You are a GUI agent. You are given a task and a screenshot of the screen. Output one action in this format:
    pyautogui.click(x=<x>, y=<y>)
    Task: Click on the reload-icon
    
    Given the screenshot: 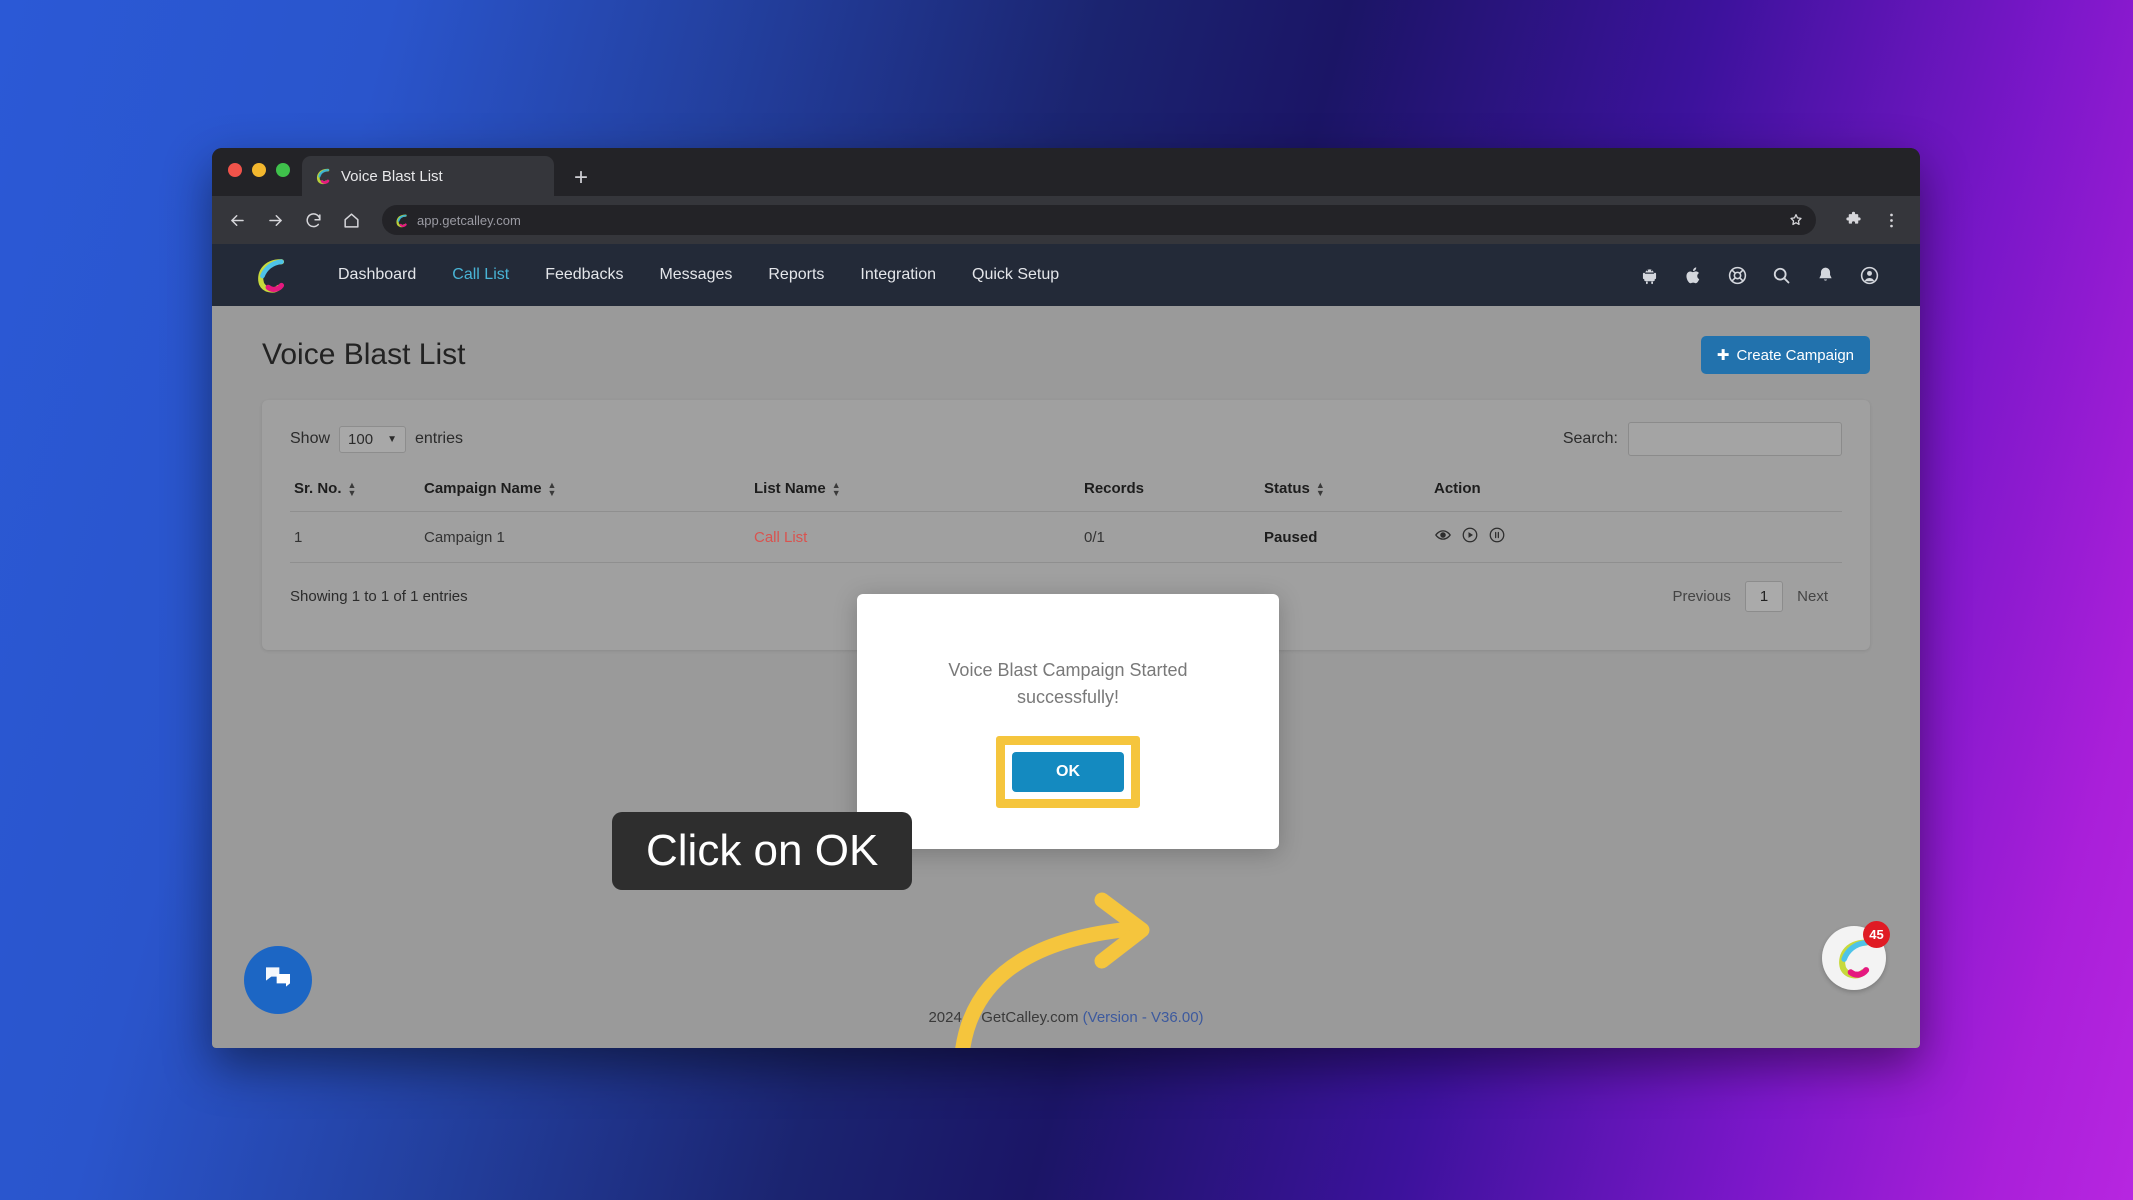 What is the action you would take?
    pyautogui.click(x=313, y=220)
    